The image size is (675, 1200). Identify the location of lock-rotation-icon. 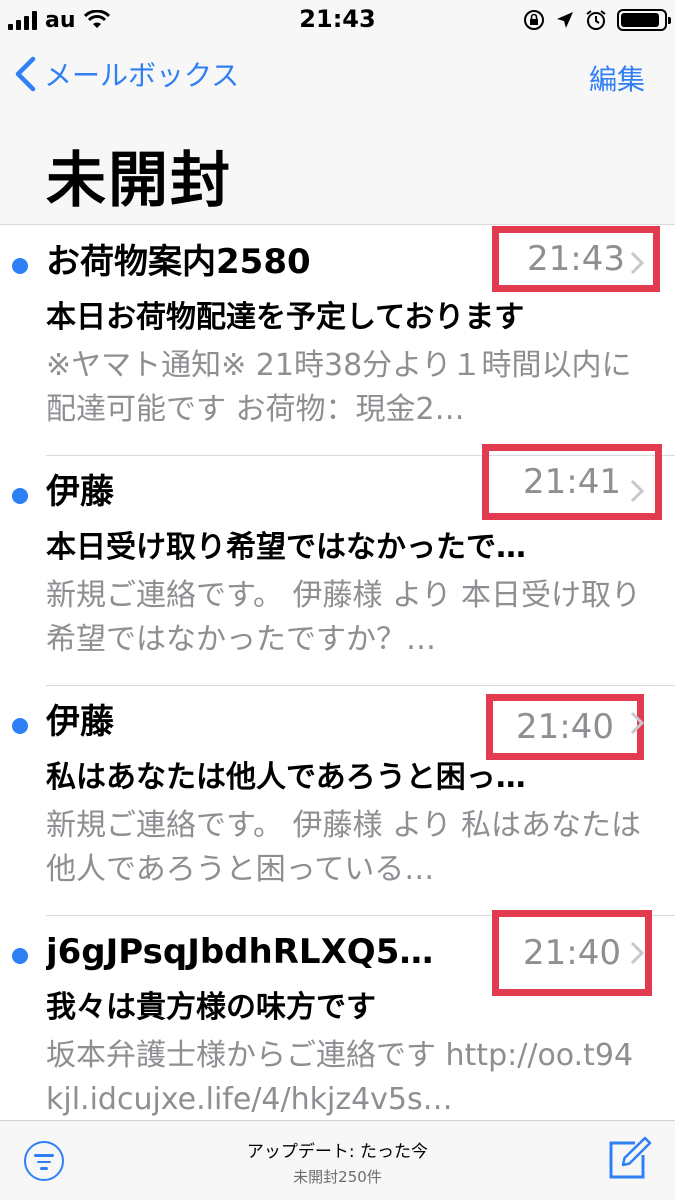
(534, 20).